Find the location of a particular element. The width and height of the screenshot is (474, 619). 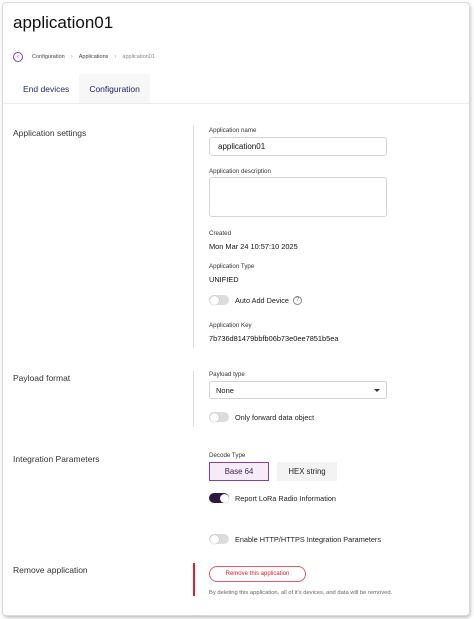

application-name-input: application01 is located at coordinates (298, 146).